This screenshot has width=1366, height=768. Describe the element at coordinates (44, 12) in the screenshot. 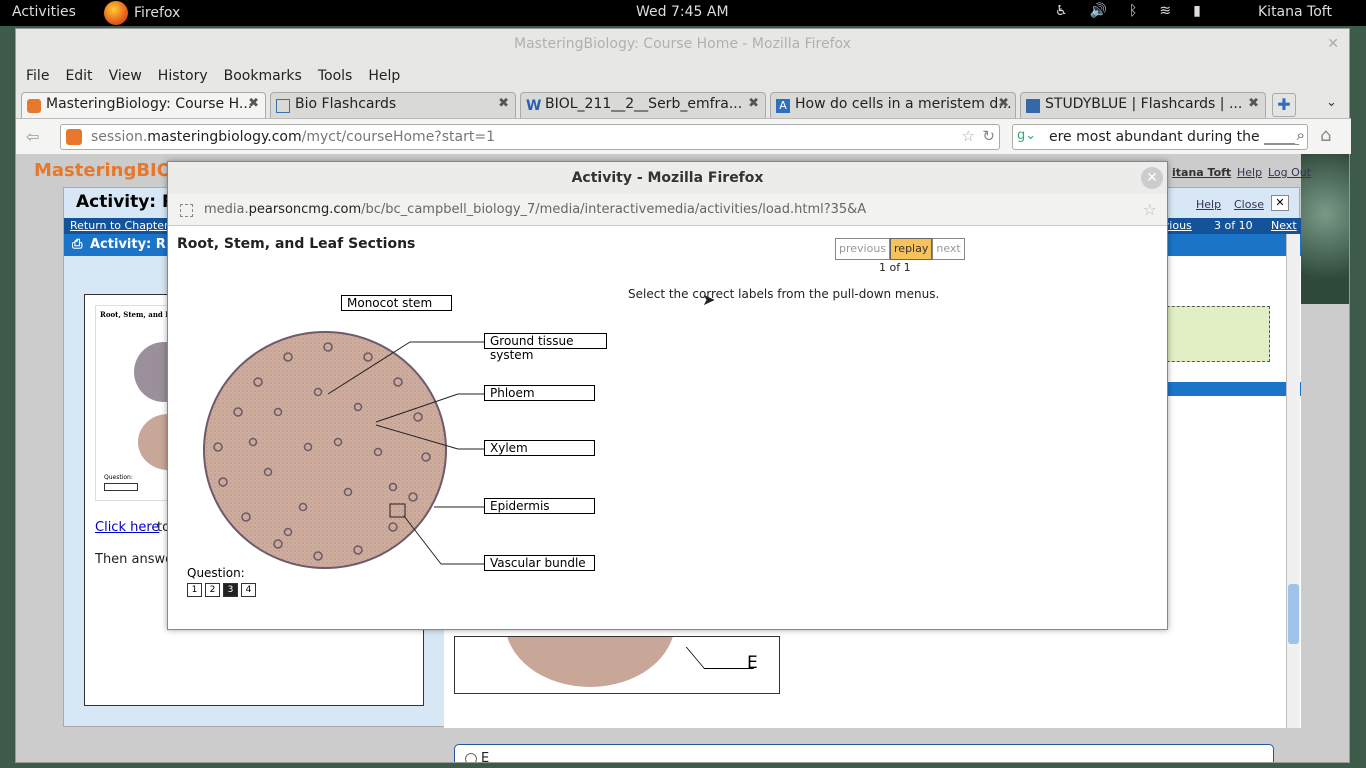

I see `activities-button: Activities` at that location.